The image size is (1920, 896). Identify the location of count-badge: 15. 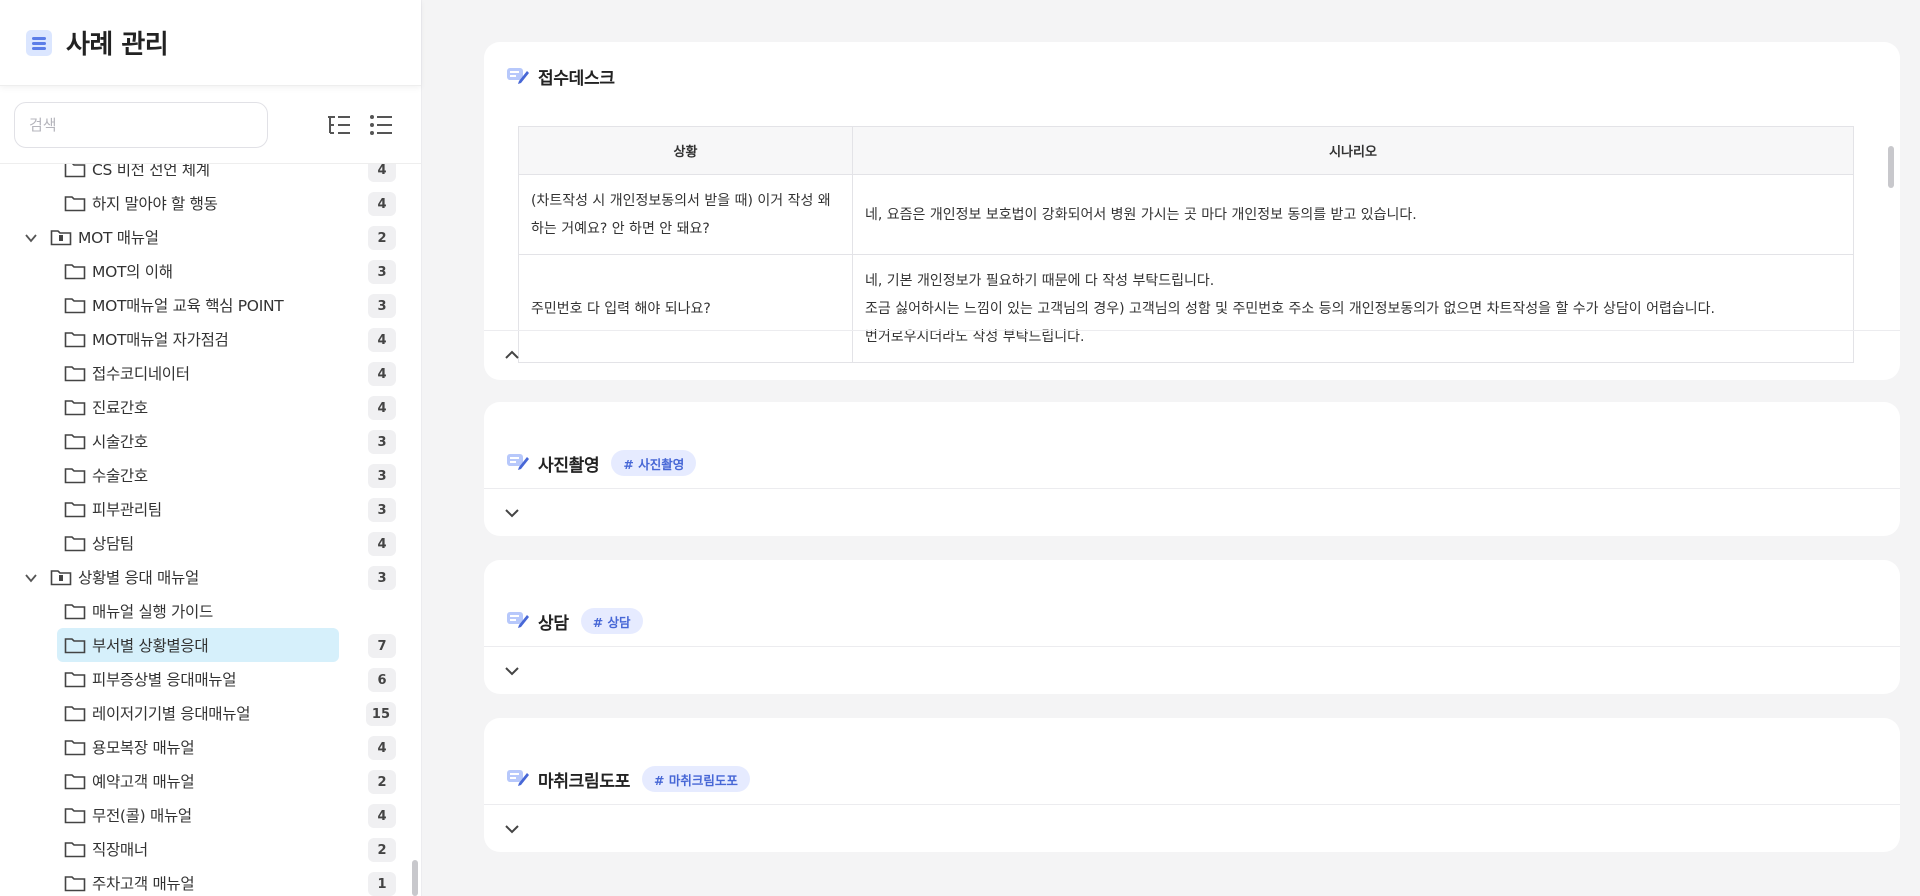
(380, 714).